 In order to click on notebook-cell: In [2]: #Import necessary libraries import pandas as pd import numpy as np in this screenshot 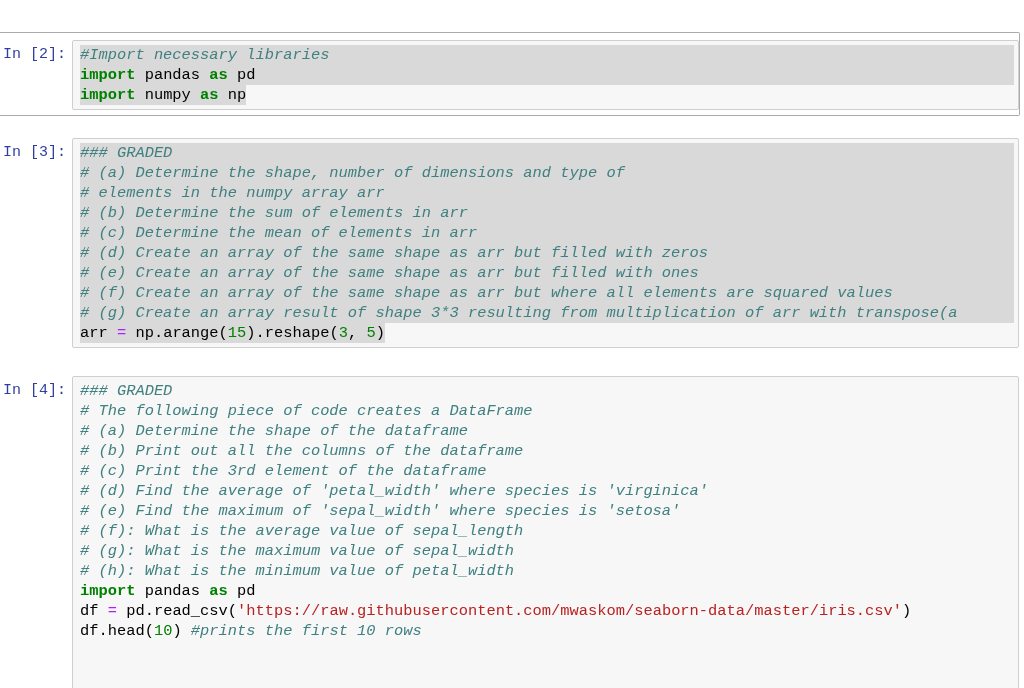, I will do `click(510, 74)`.